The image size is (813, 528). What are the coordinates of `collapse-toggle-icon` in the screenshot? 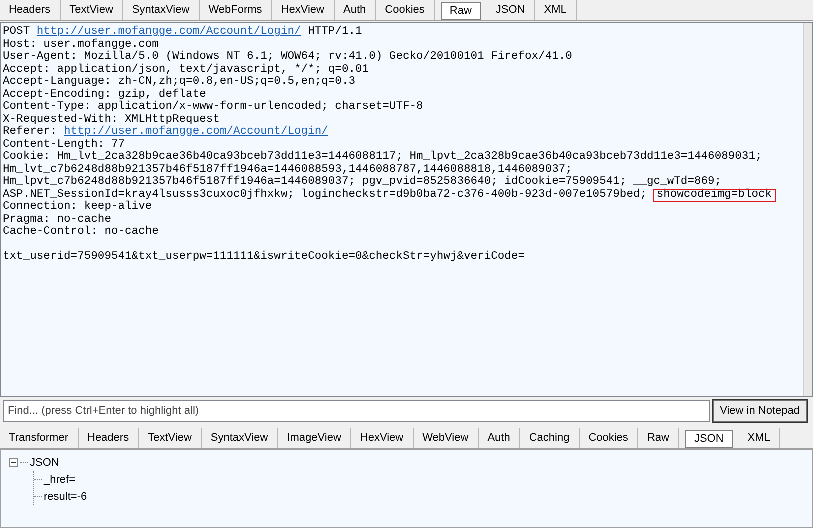 It's located at (13, 462).